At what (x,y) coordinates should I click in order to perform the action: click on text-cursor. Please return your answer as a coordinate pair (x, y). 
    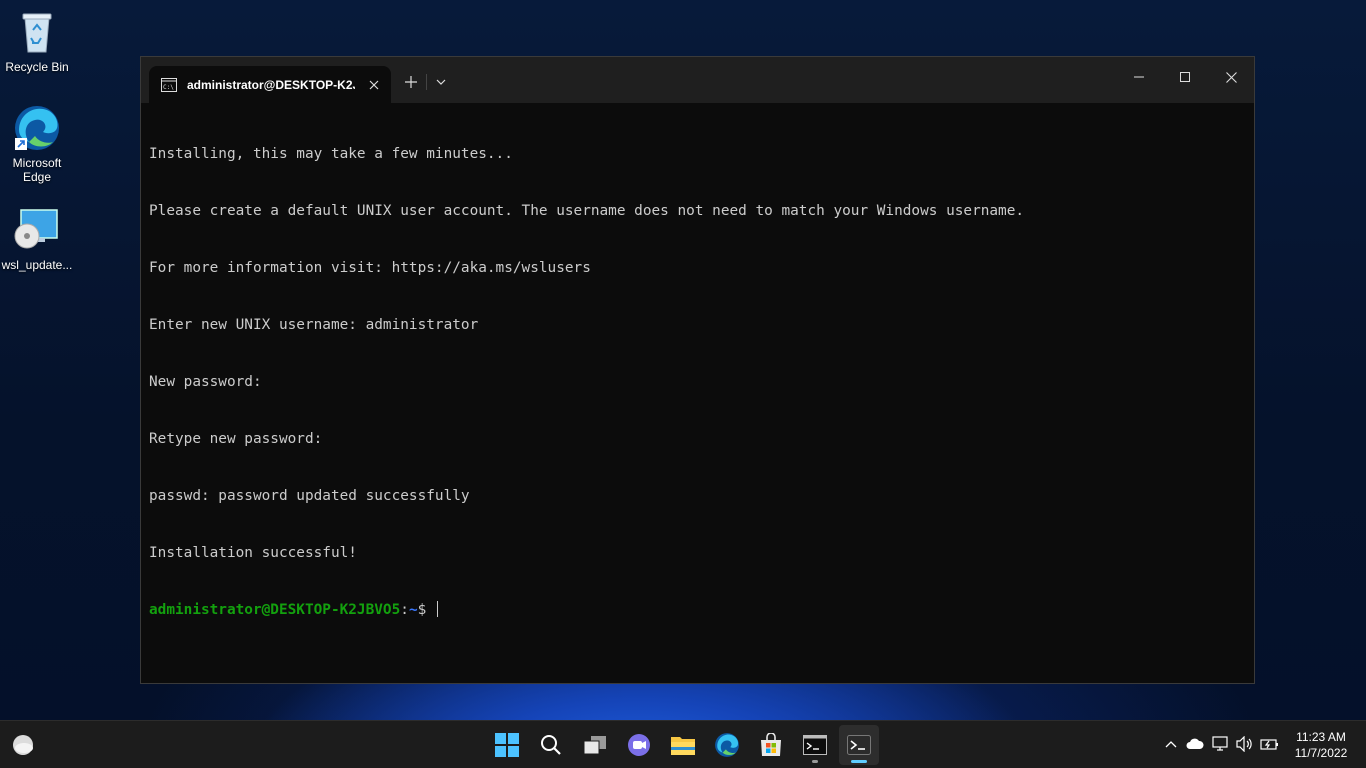
    Looking at the image, I should click on (437, 609).